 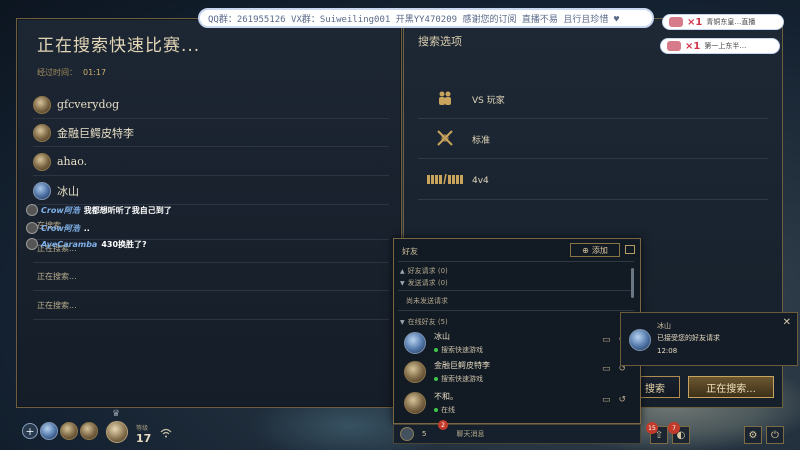 I want to click on friend-requests-section: ▲ 好友请求 (0), so click(x=424, y=271).